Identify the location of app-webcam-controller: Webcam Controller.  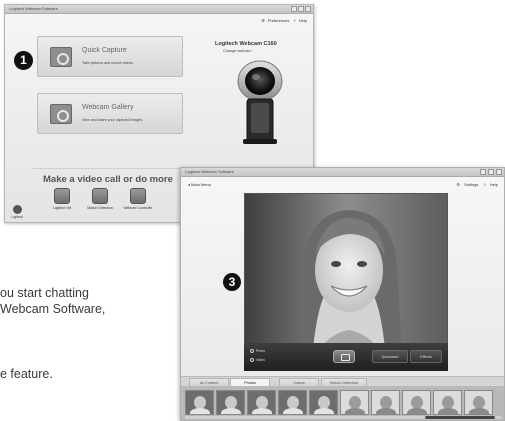
(138, 199).